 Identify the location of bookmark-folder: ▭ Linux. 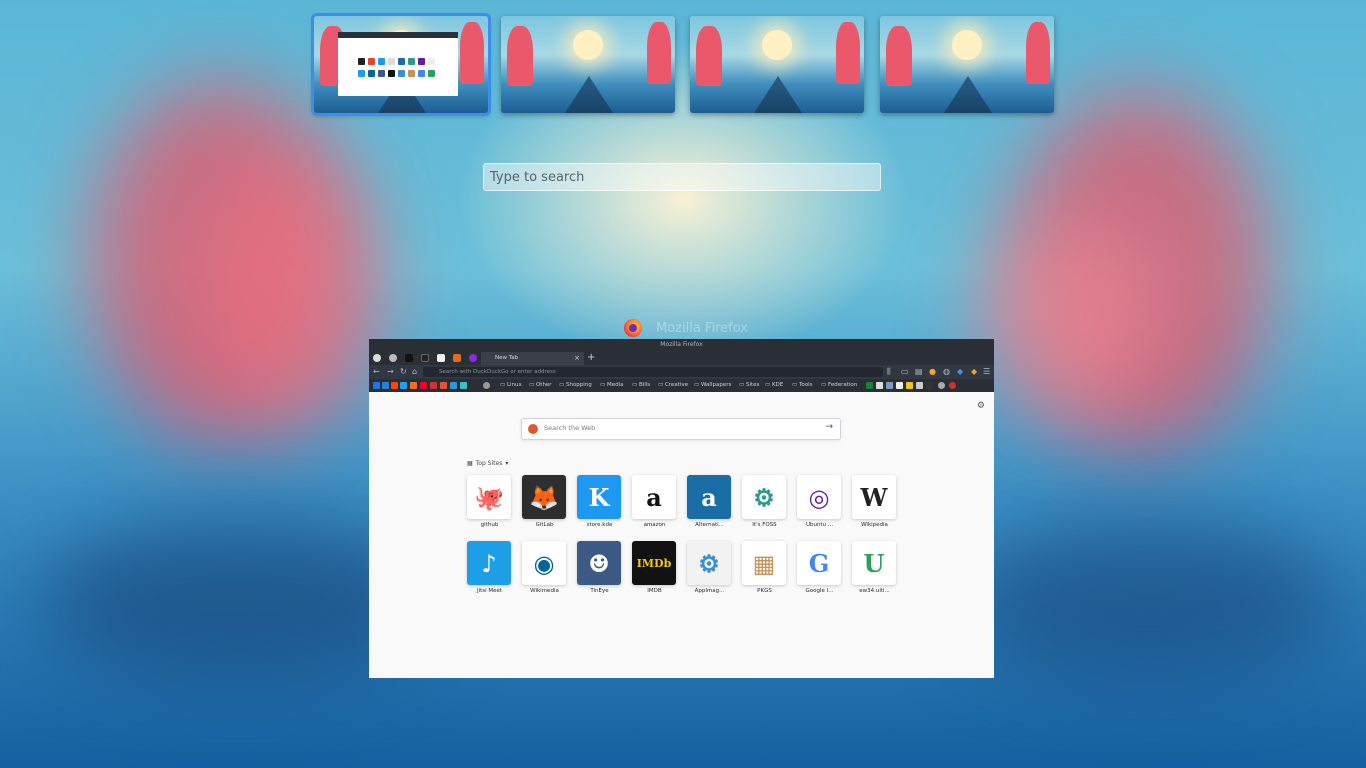
(511, 385).